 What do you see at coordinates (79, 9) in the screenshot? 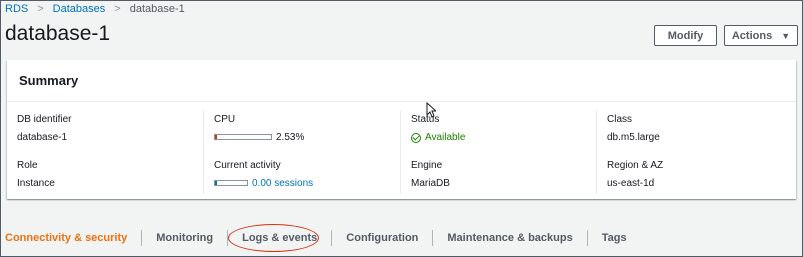
I see `breadcrumb-databases-link: Databases` at bounding box center [79, 9].